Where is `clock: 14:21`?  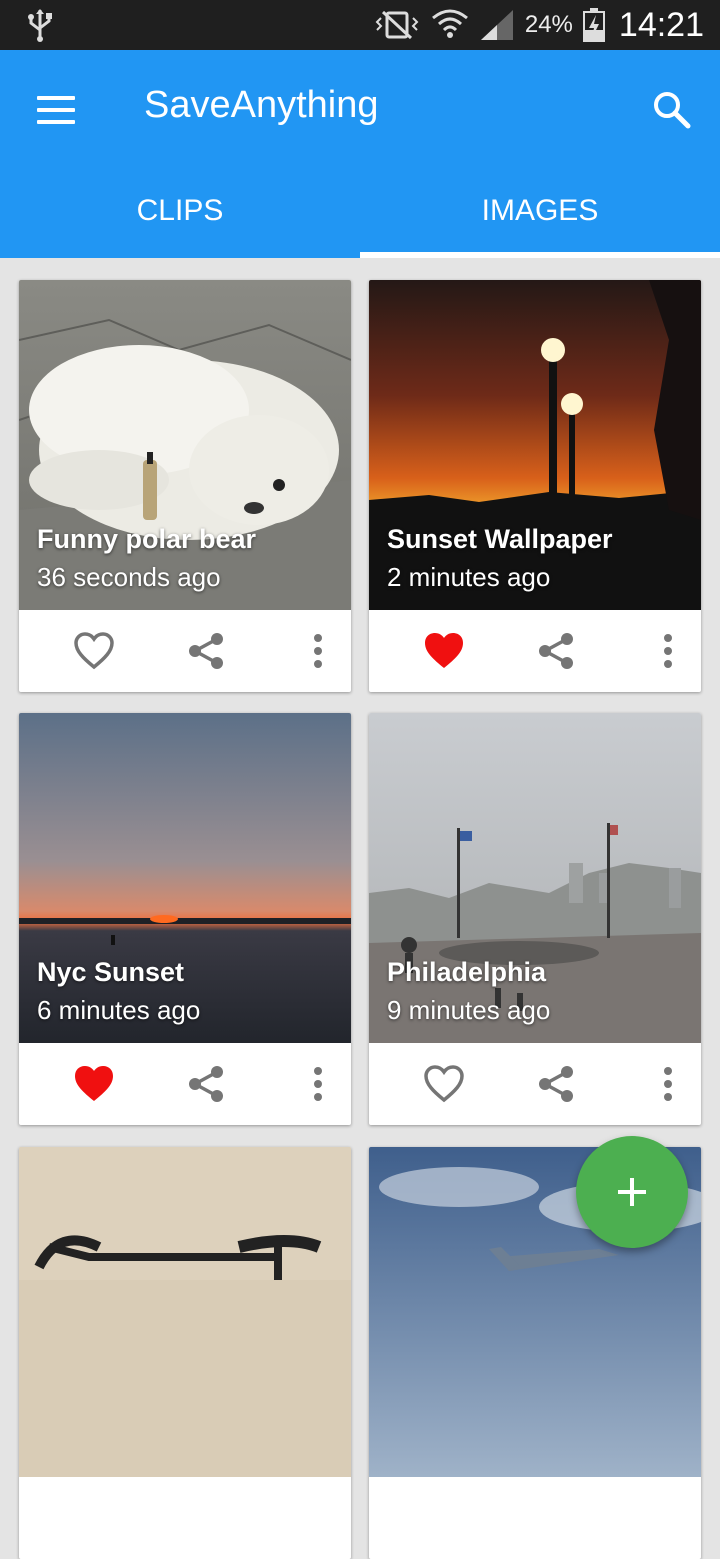 clock: 14:21 is located at coordinates (661, 24).